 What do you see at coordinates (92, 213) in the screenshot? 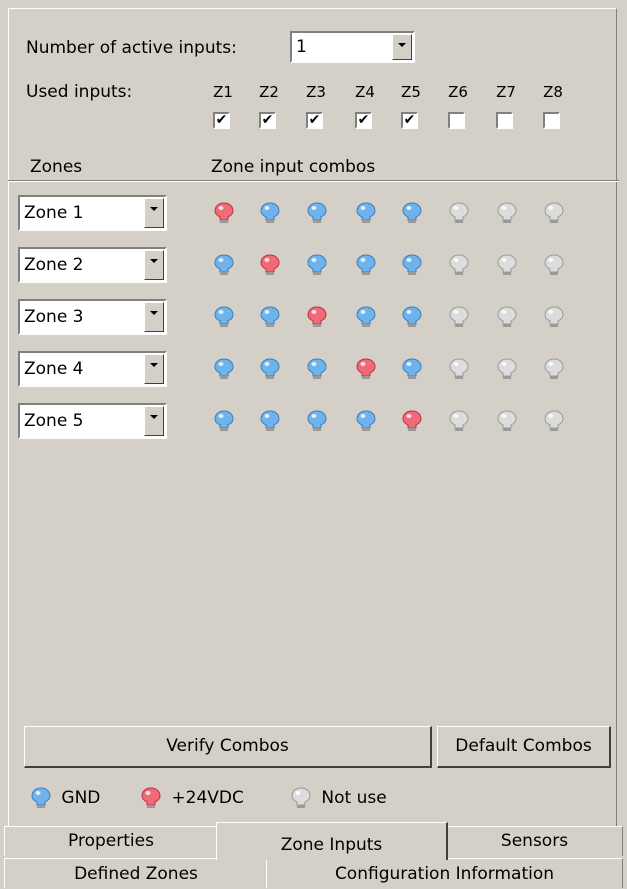
I see `zone-select: Zone 1` at bounding box center [92, 213].